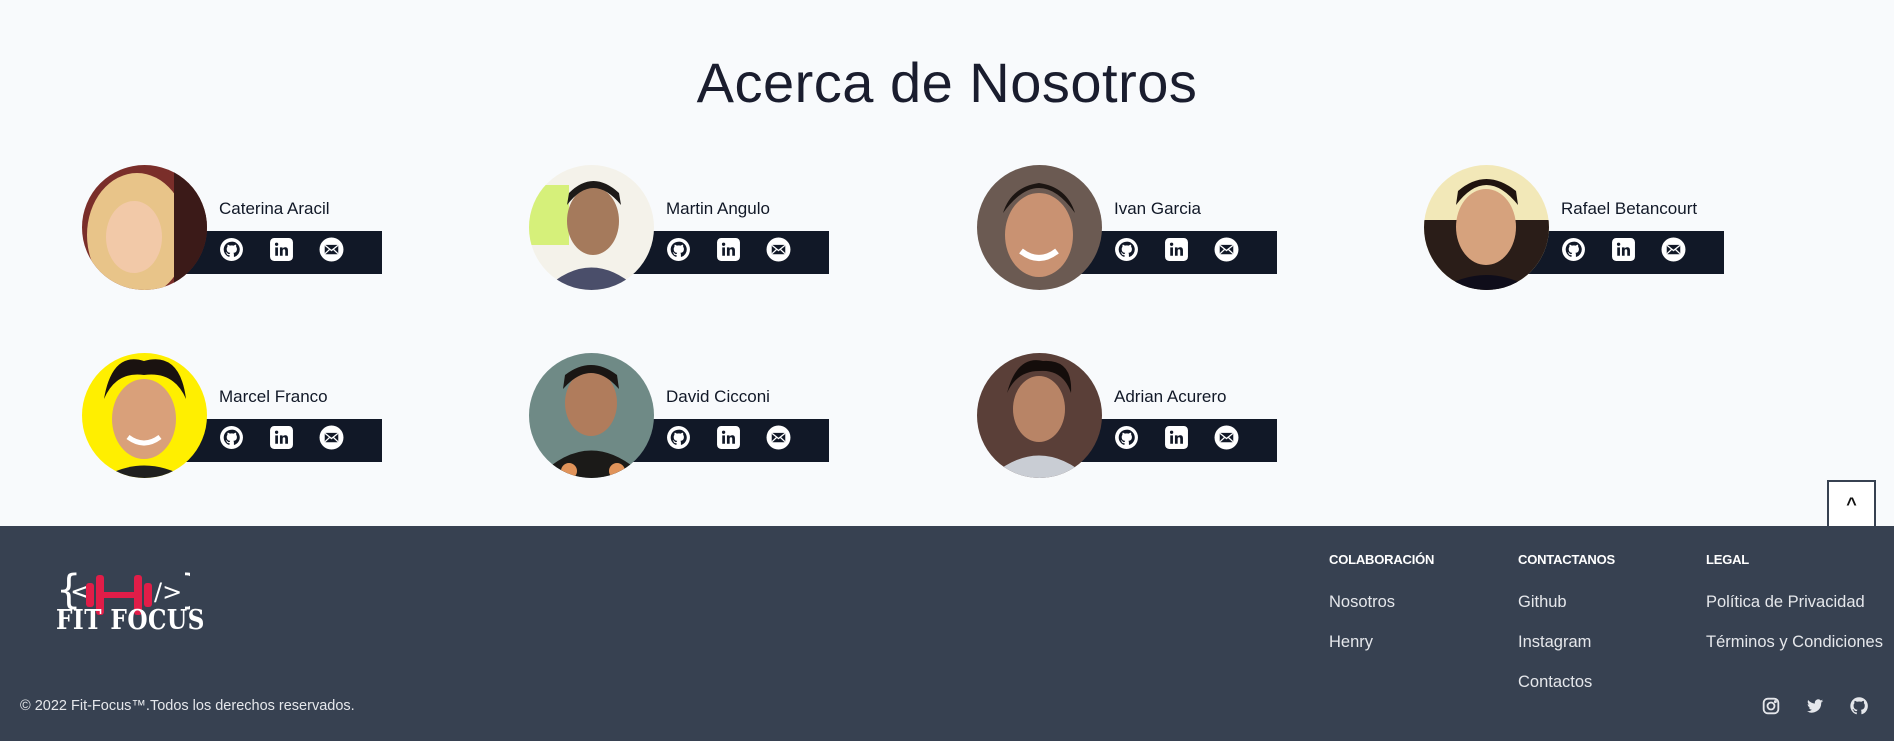  I want to click on footer-link-contactos: Contactos, so click(1566, 682).